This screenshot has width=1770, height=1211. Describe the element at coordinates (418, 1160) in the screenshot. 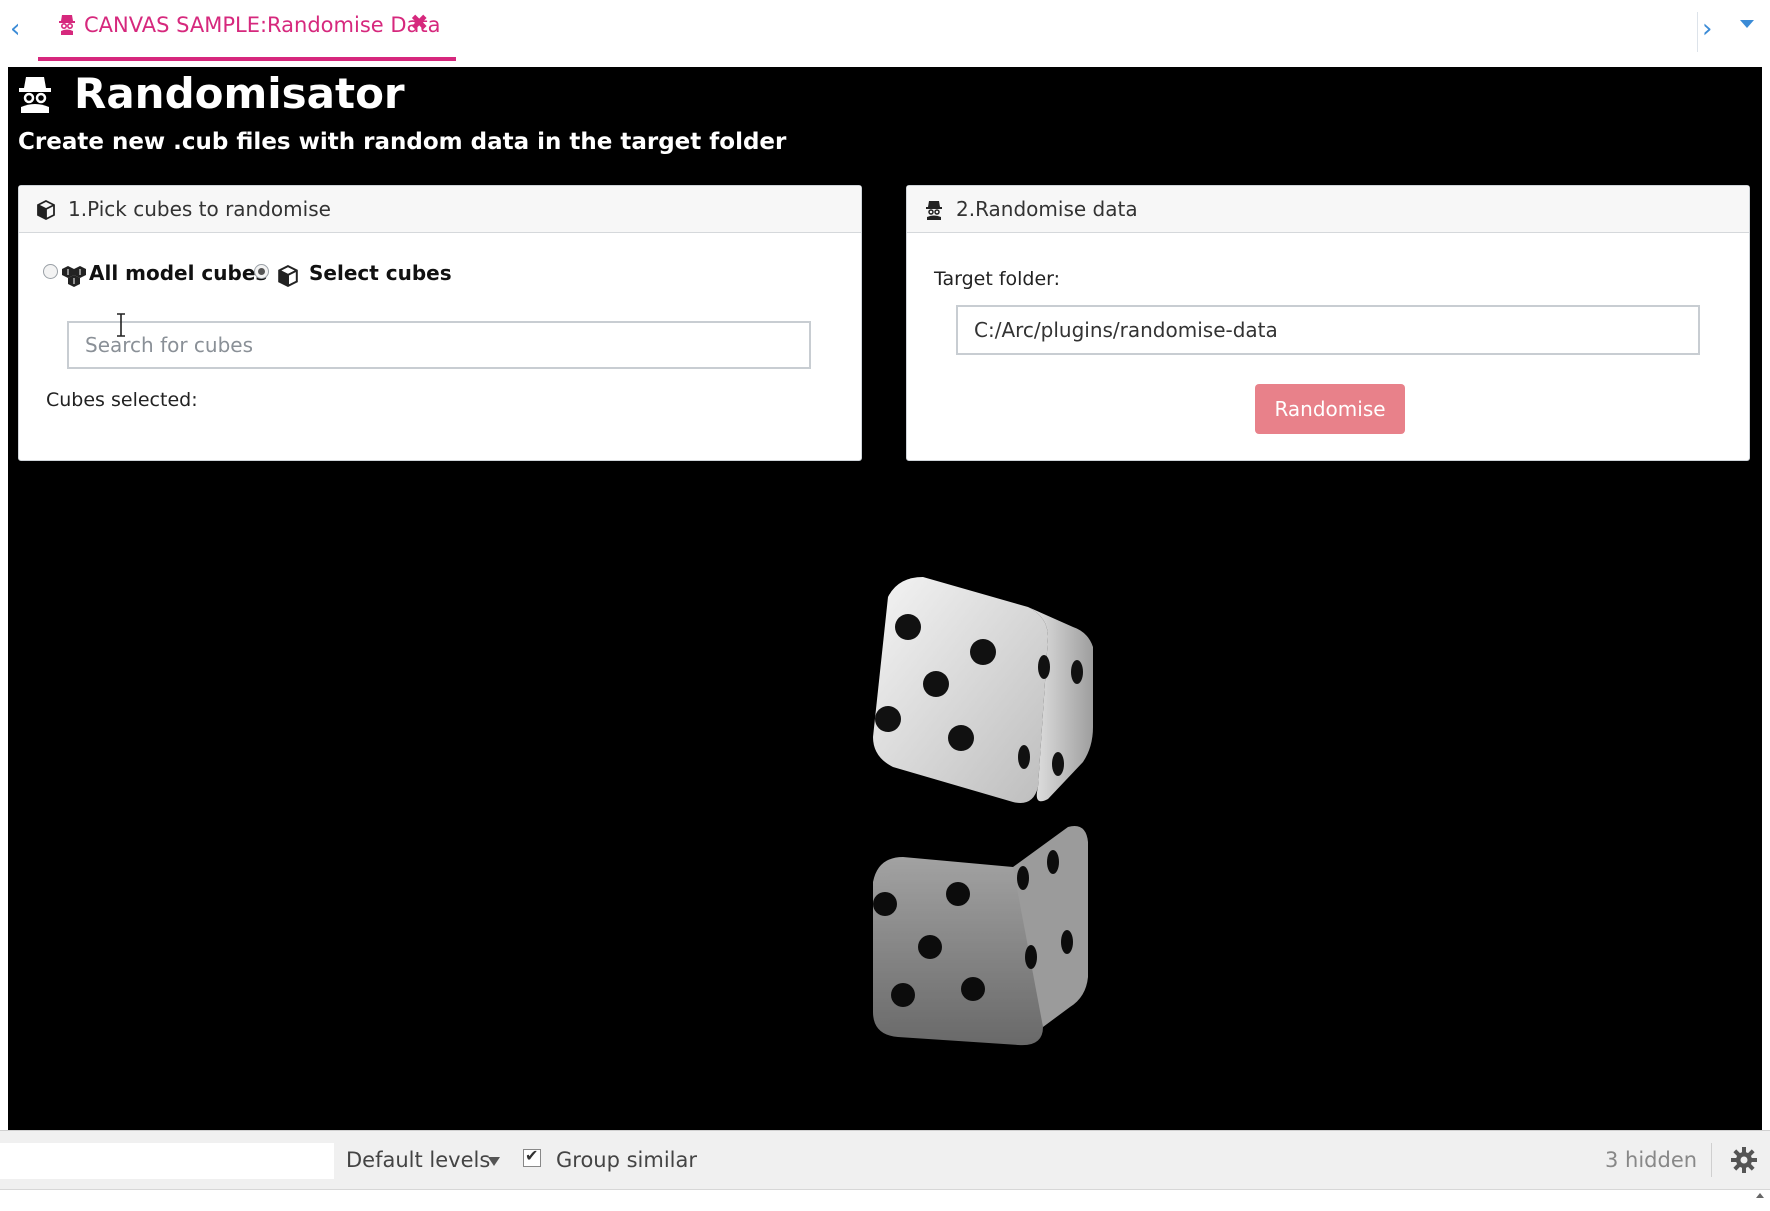

I see `default-levels-dropdown: Default levels` at that location.